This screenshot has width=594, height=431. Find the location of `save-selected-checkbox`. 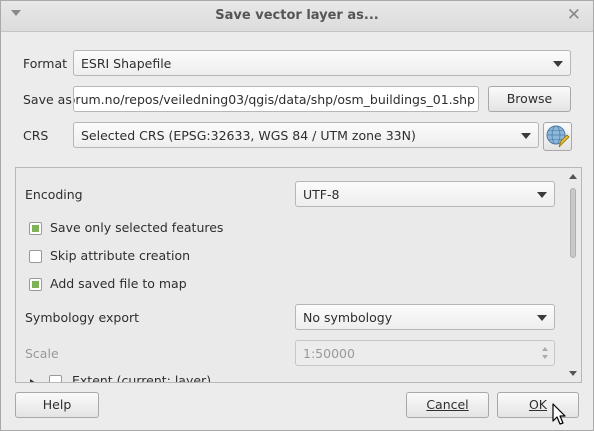

save-selected-checkbox is located at coordinates (35, 228).